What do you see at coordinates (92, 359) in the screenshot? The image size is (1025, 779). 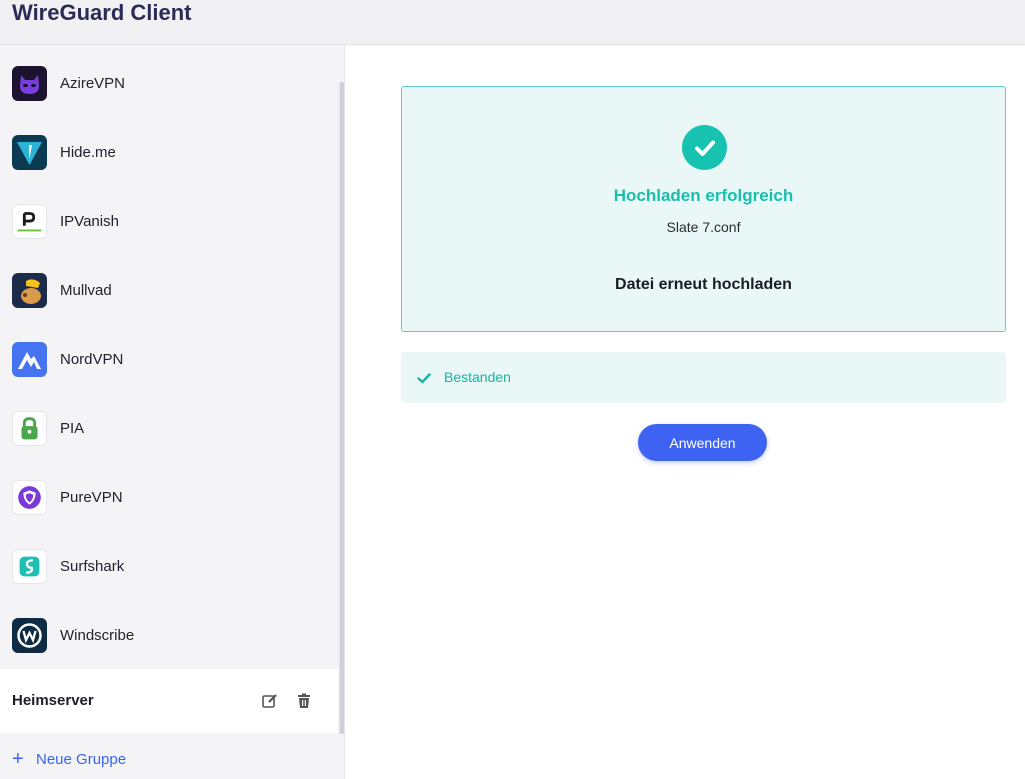 I see `provider-name: NordVPN` at bounding box center [92, 359].